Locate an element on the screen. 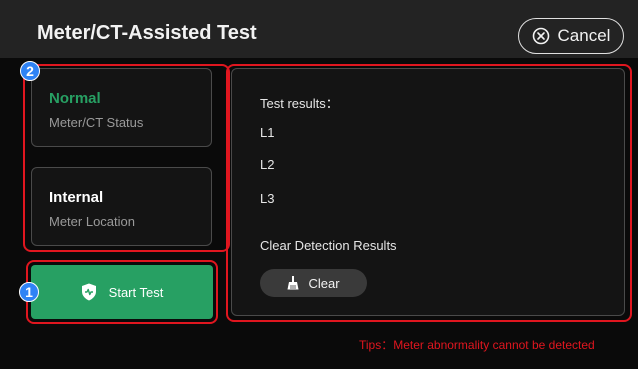 The width and height of the screenshot is (638, 369). result-line-l2: L2 is located at coordinates (267, 164).